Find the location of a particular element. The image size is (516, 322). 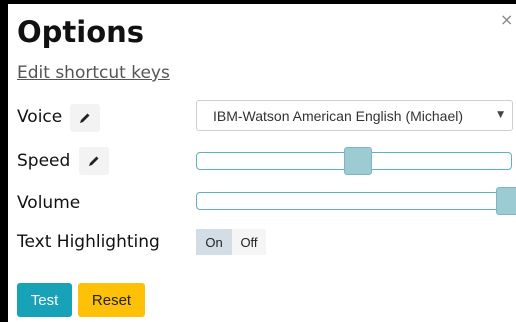

highlighting-off-button: Off is located at coordinates (249, 242).